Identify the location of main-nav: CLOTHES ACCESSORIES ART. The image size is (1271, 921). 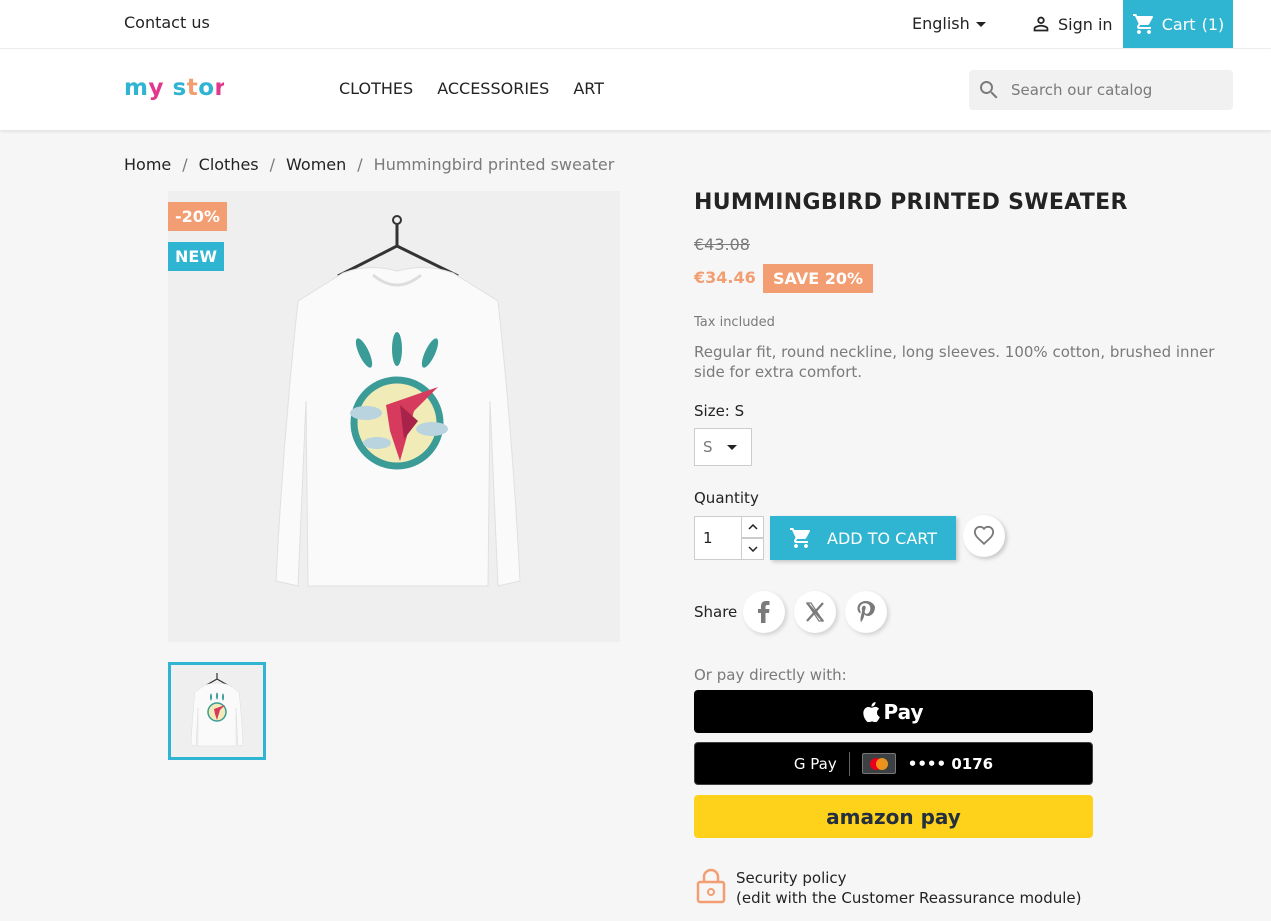
(471, 88).